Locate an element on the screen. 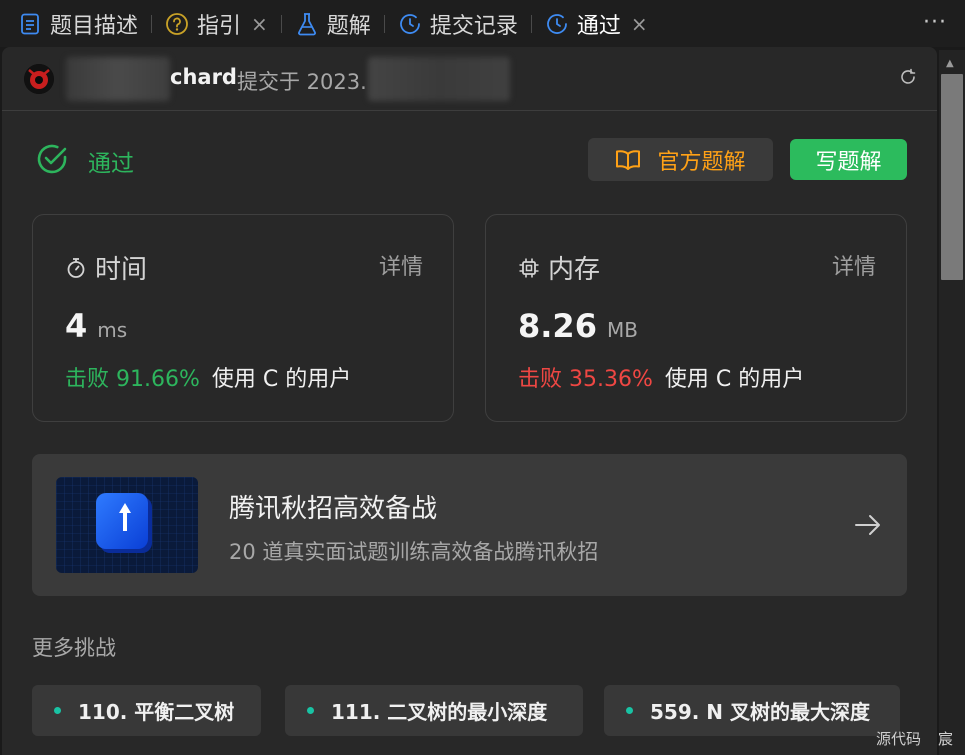  arrow-right-icon is located at coordinates (868, 525).